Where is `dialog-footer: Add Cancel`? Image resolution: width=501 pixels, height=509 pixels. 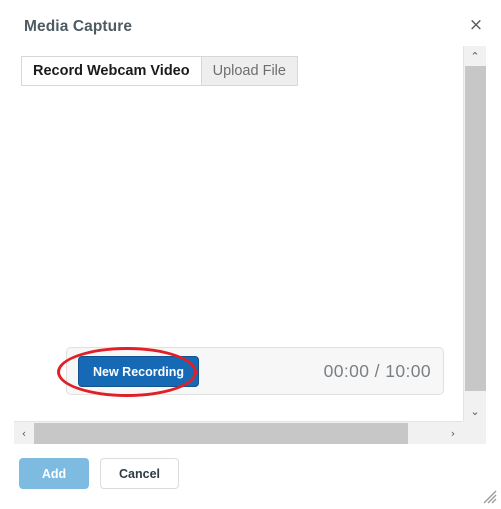
dialog-footer: Add Cancel is located at coordinates (250, 476).